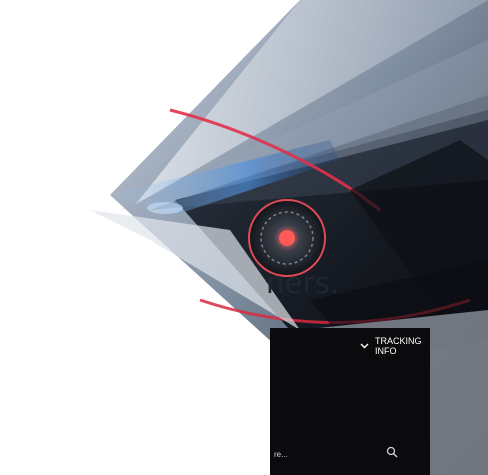 The width and height of the screenshot is (488, 475). Describe the element at coordinates (392, 452) in the screenshot. I see `search-icon` at that location.